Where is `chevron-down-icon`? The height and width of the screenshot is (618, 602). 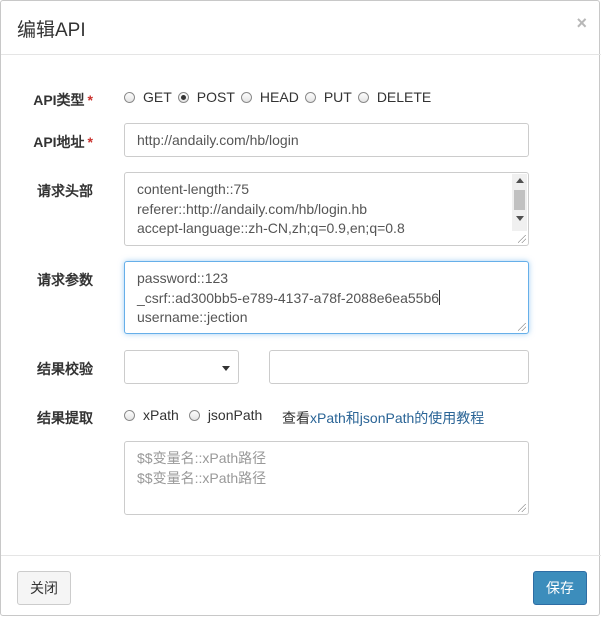
chevron-down-icon is located at coordinates (226, 368).